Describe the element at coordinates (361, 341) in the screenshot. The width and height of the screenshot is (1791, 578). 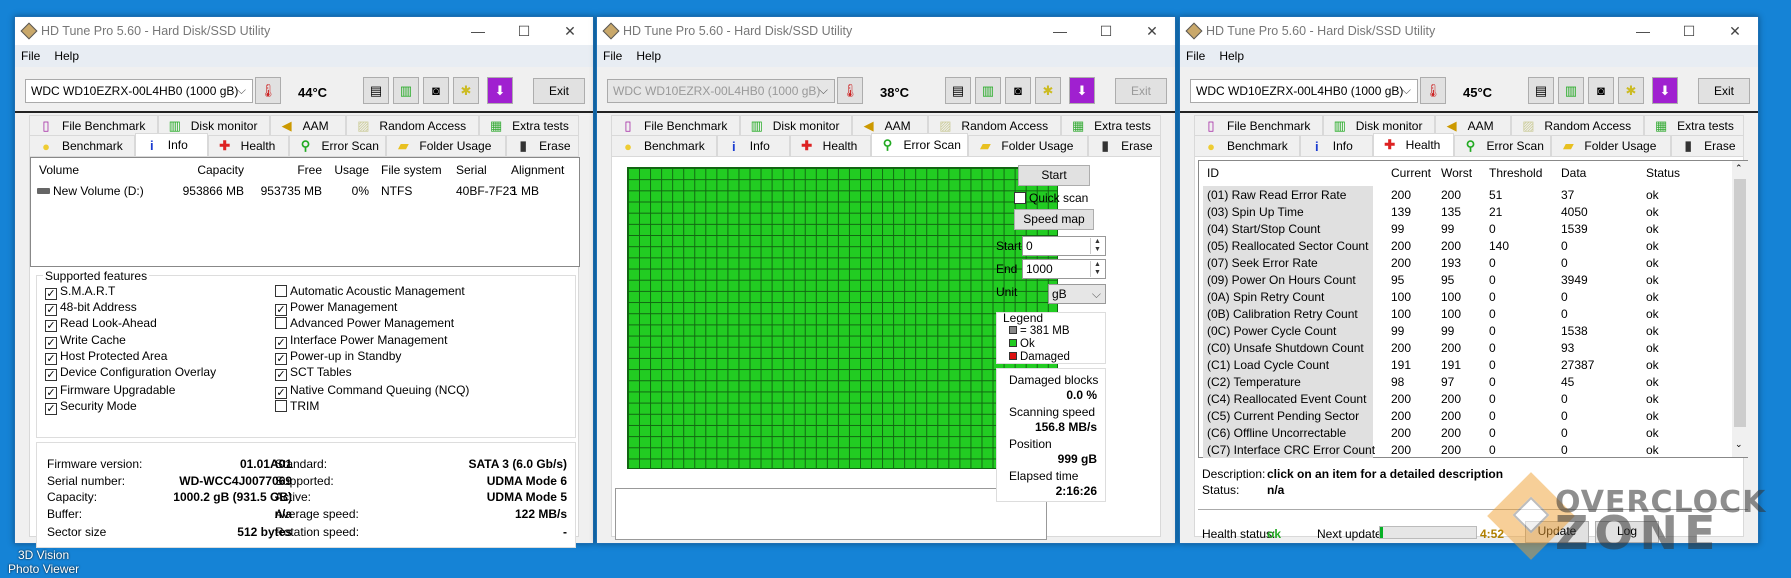
I see `feature-checkbox: ✓ Interface Power Management` at that location.